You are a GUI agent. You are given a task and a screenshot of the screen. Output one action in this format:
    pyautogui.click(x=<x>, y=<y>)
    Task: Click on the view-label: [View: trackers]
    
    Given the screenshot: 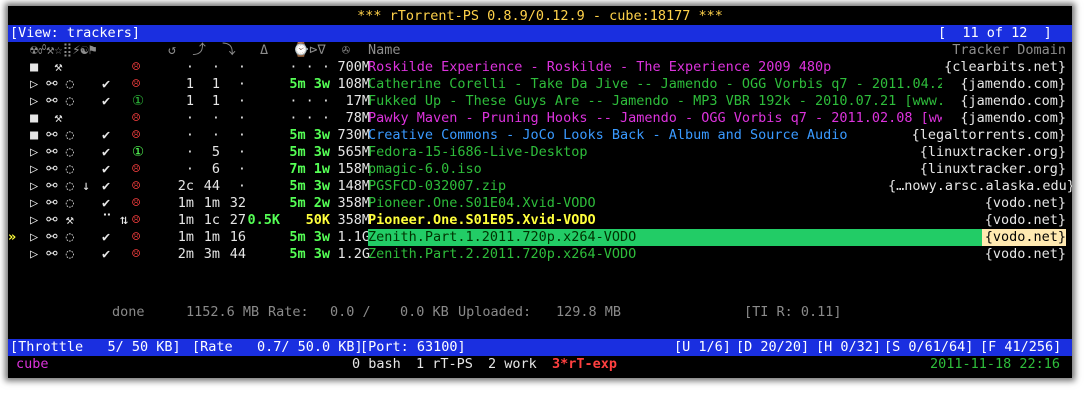 What is the action you would take?
    pyautogui.click(x=75, y=33)
    